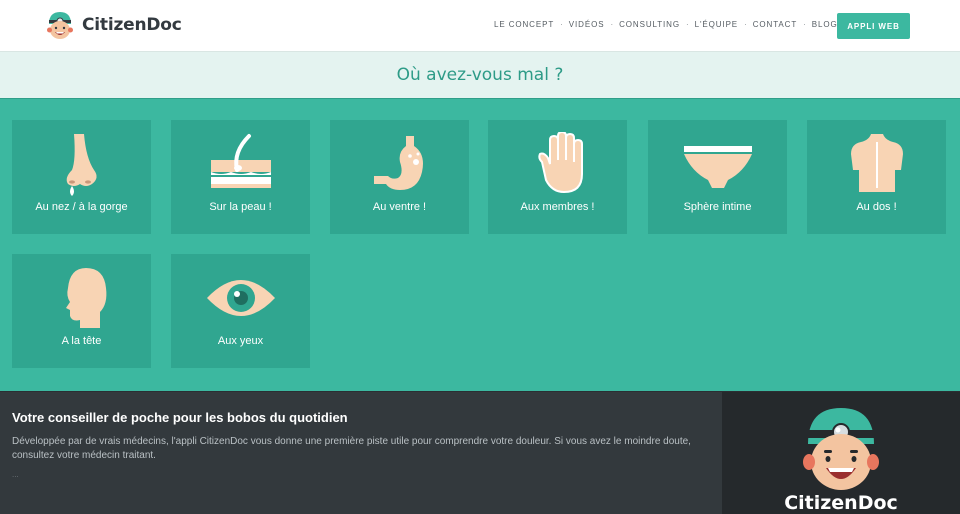 This screenshot has width=960, height=514. Describe the element at coordinates (132, 25) in the screenshot. I see `brand-name: CitizenDoc` at that location.